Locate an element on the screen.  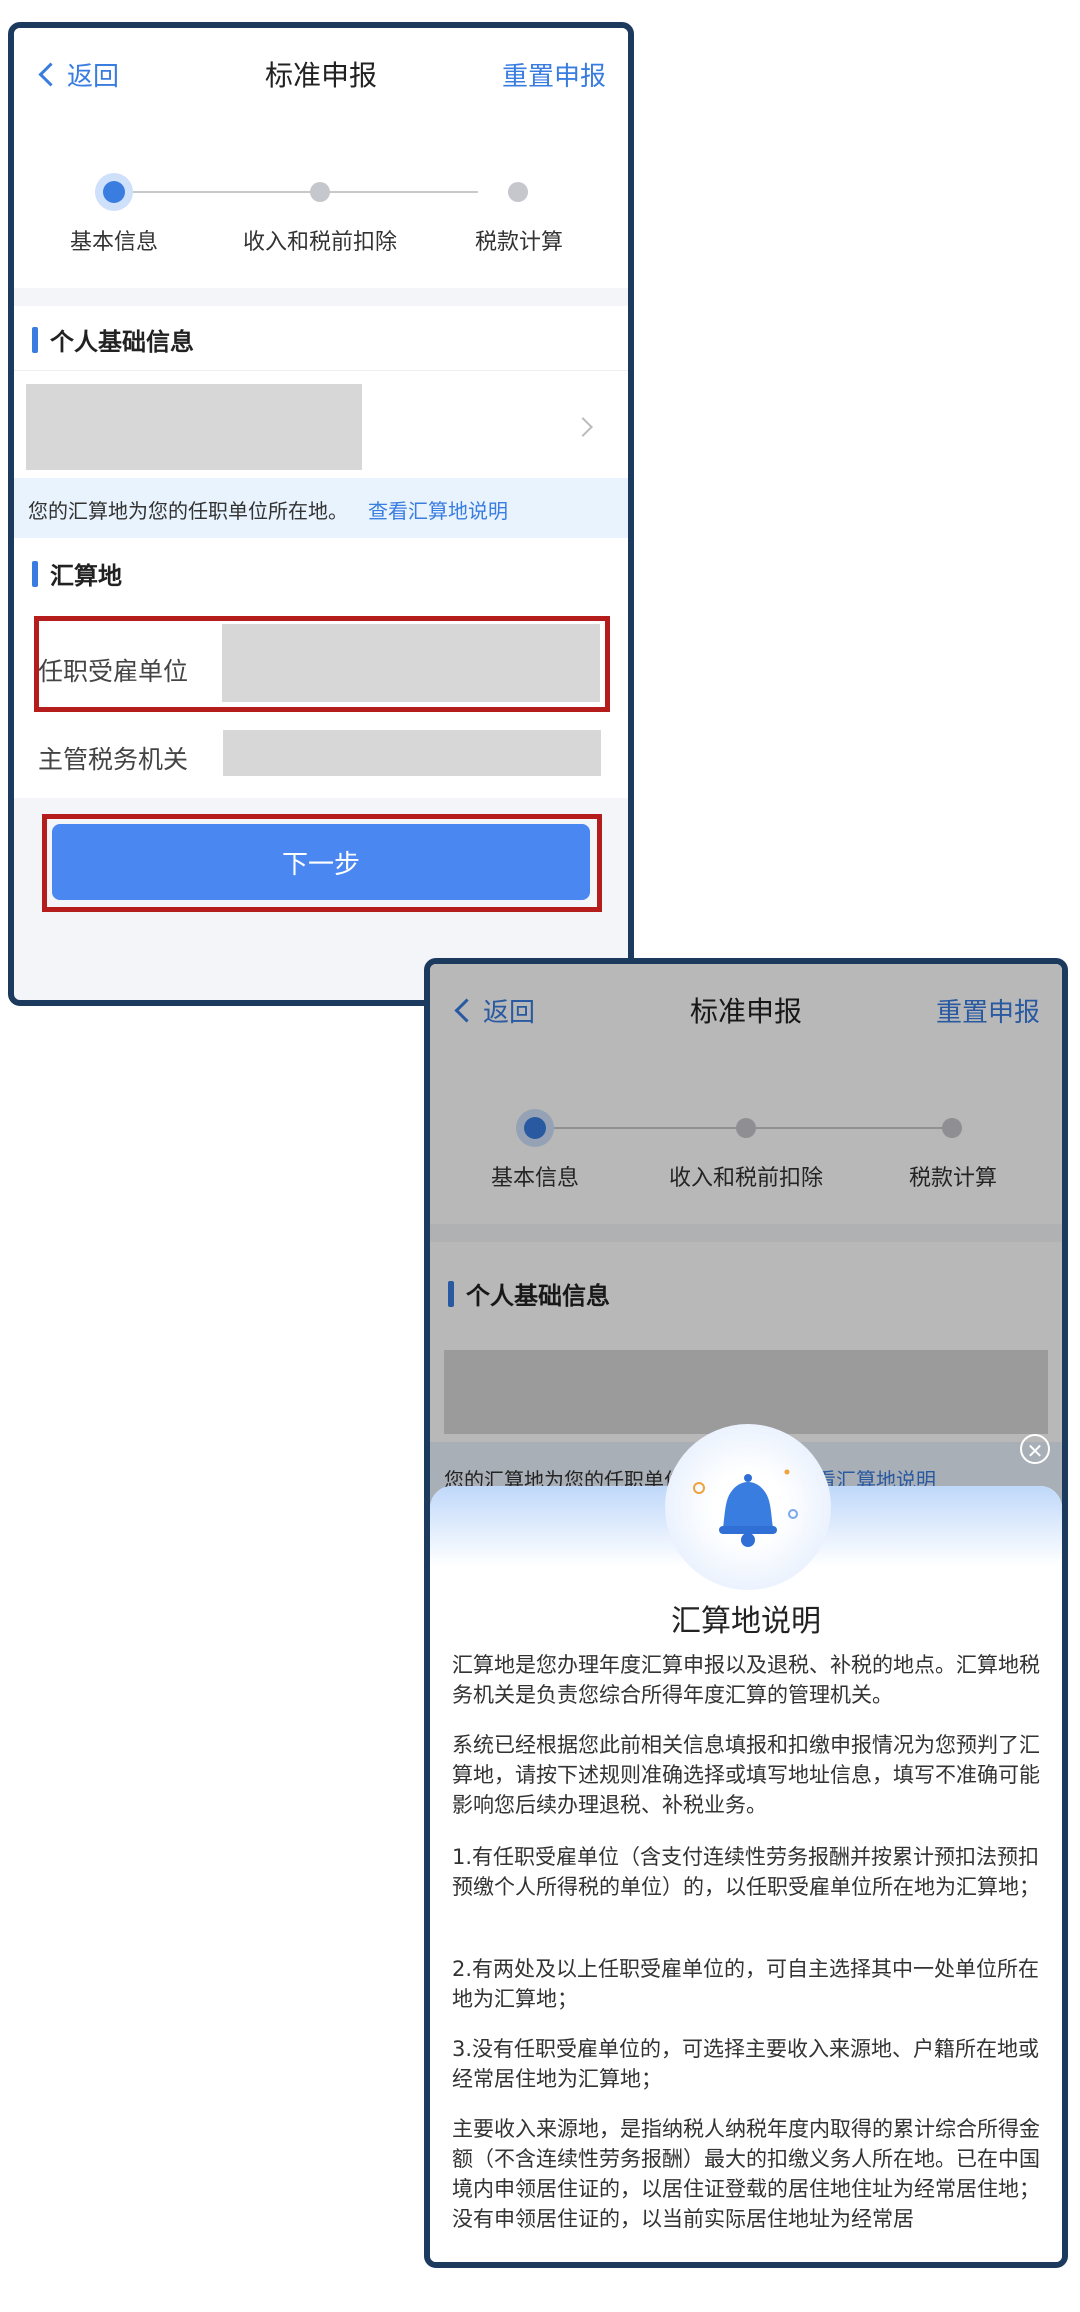
close-icon: ✕ is located at coordinates (1035, 1449).